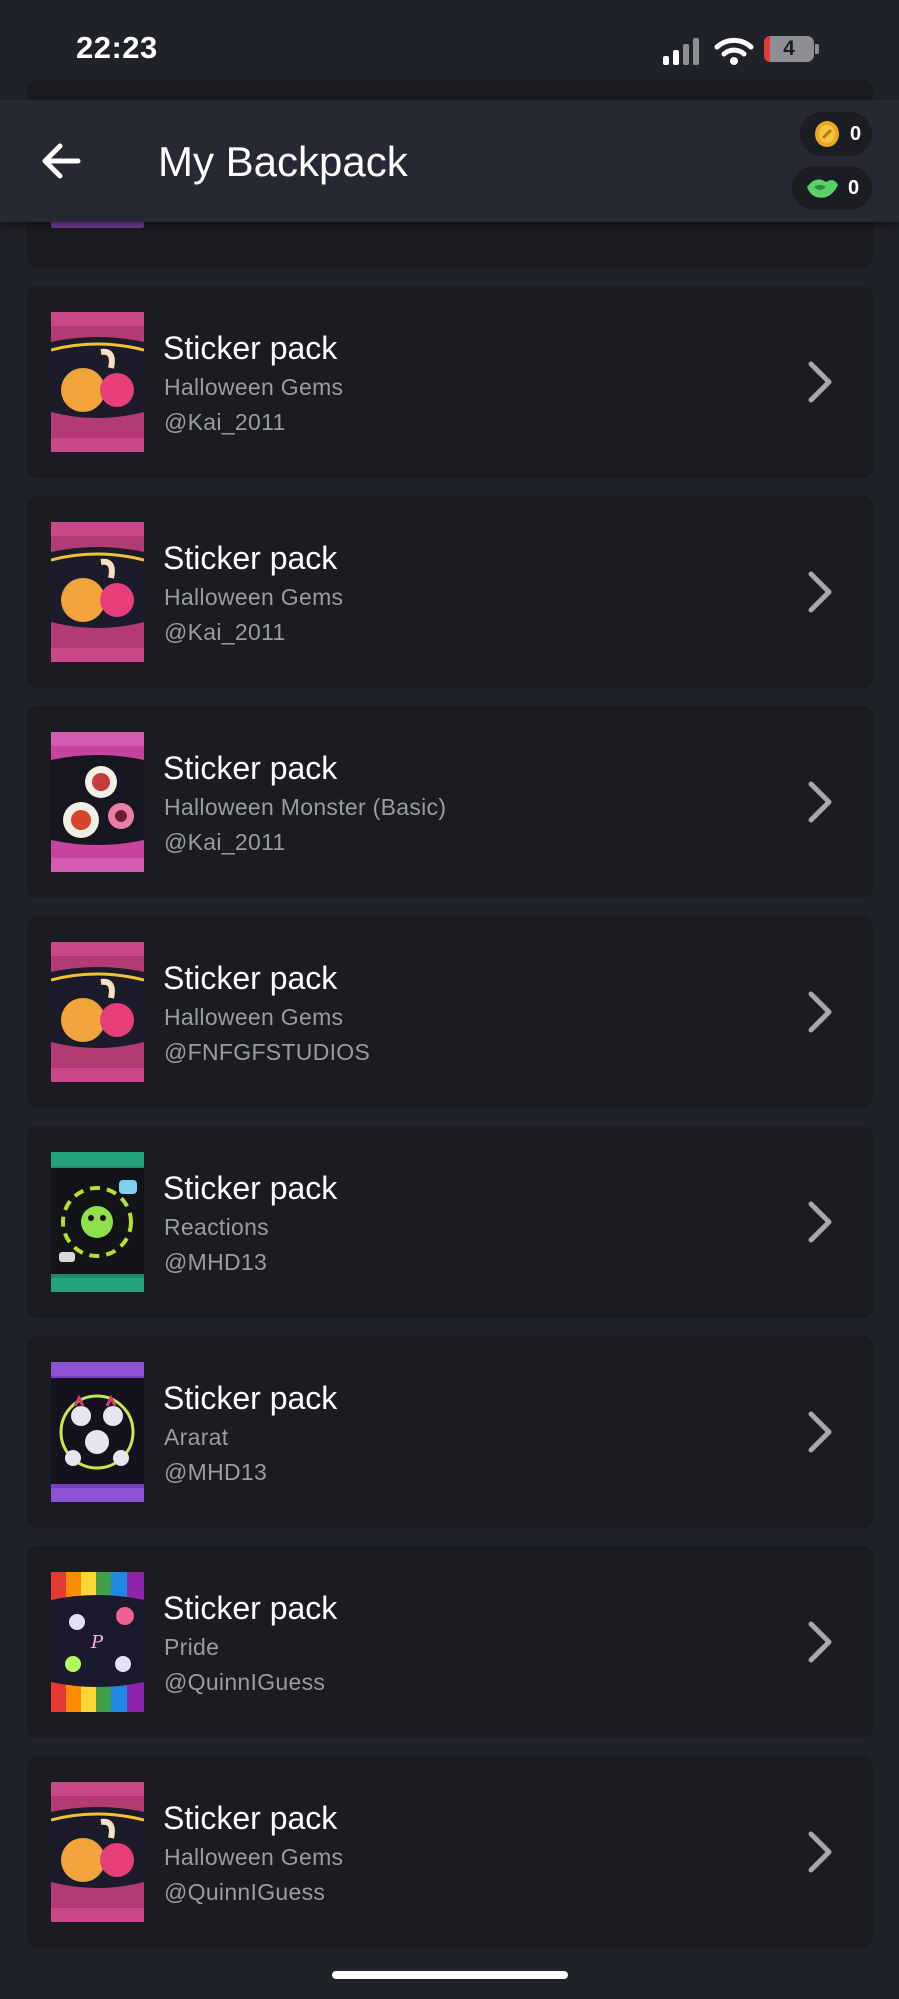  What do you see at coordinates (117, 47) in the screenshot?
I see `status-time: 22:23` at bounding box center [117, 47].